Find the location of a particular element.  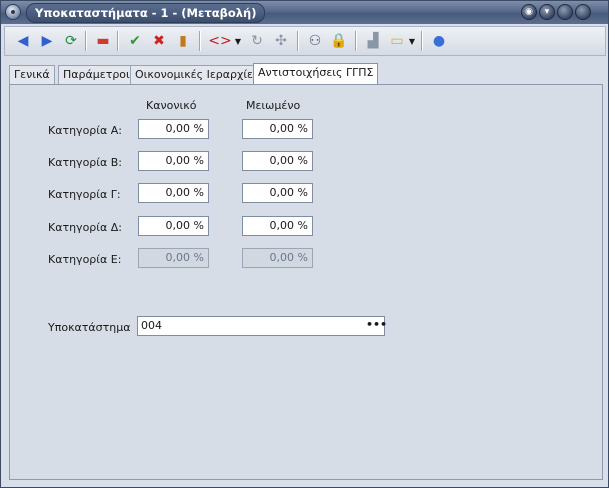

user-globe-icon: ● is located at coordinates (439, 41).